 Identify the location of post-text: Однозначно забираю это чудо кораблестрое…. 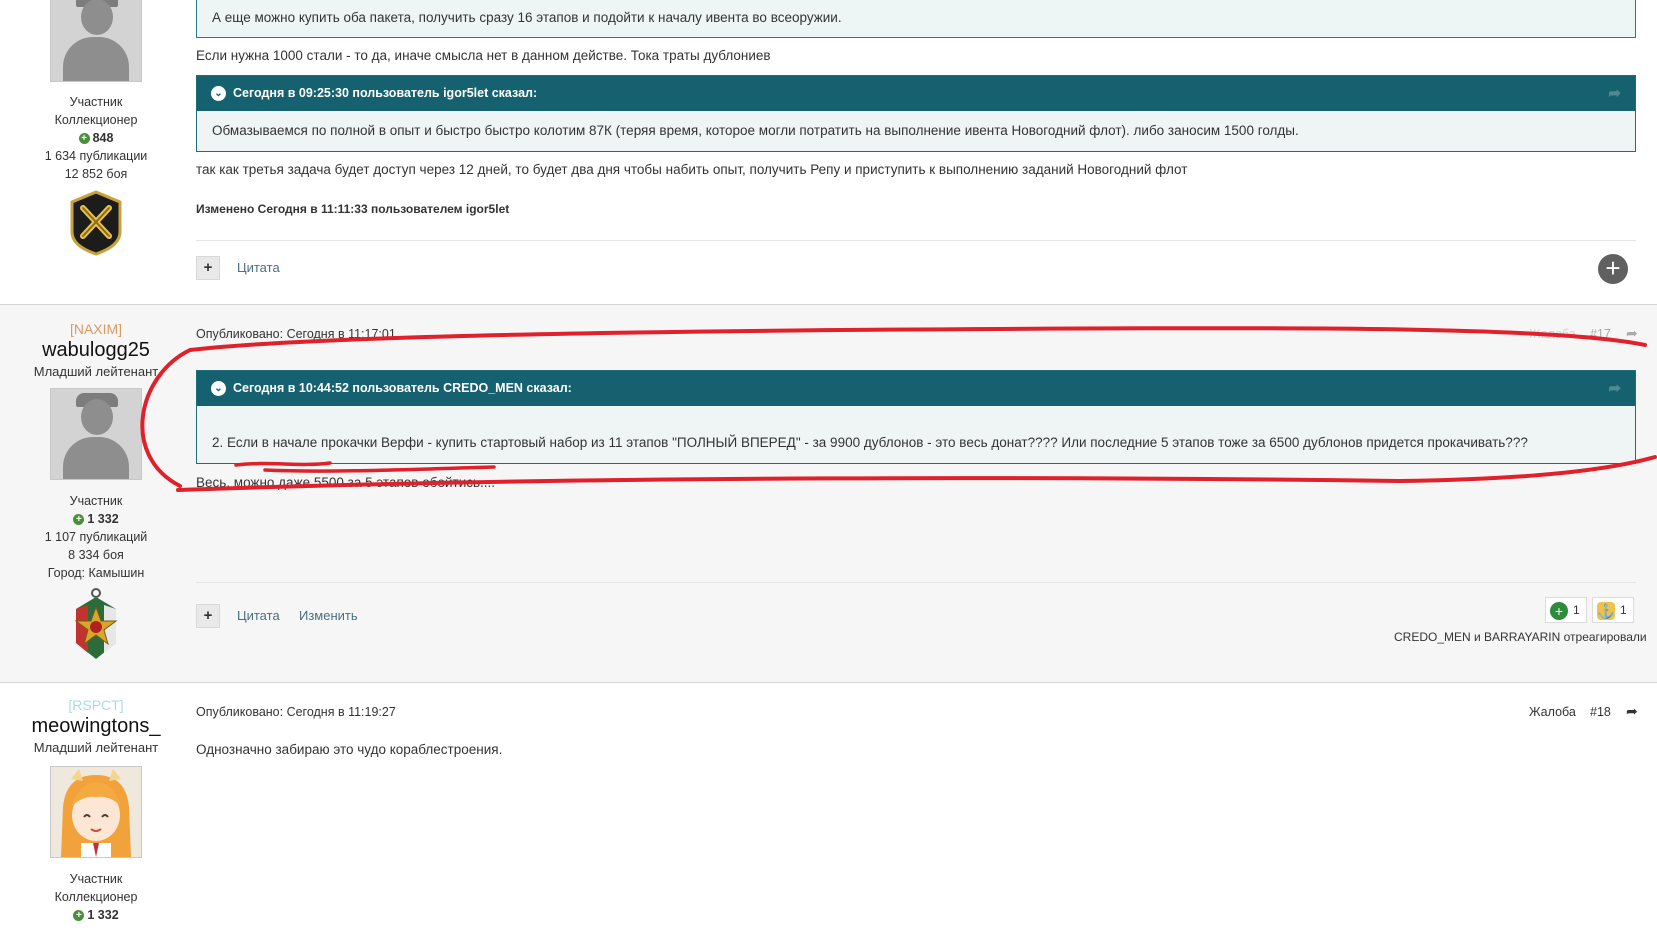
(349, 749).